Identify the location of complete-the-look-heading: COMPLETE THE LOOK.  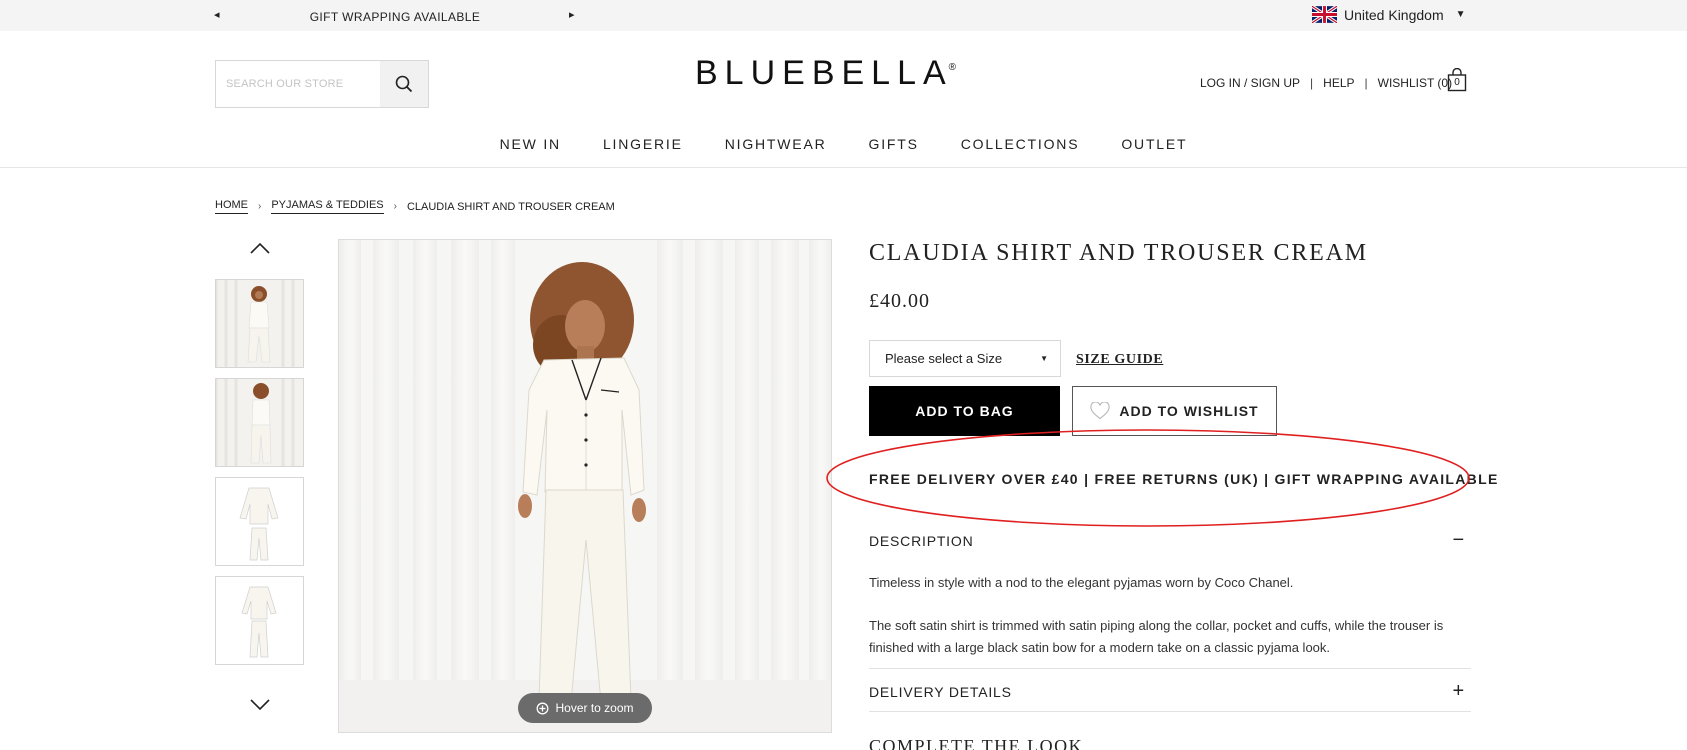
(976, 743).